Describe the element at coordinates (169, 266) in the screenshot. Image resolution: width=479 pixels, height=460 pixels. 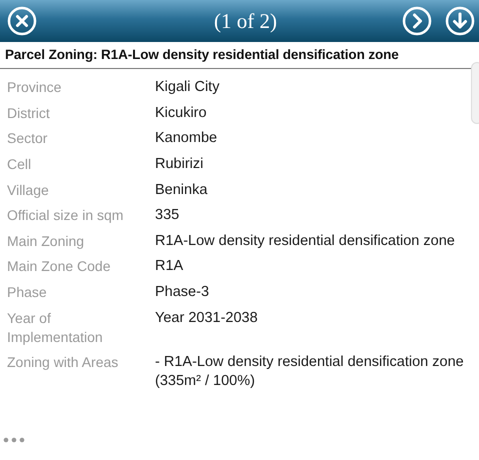
I see `field-value: R1A` at that location.